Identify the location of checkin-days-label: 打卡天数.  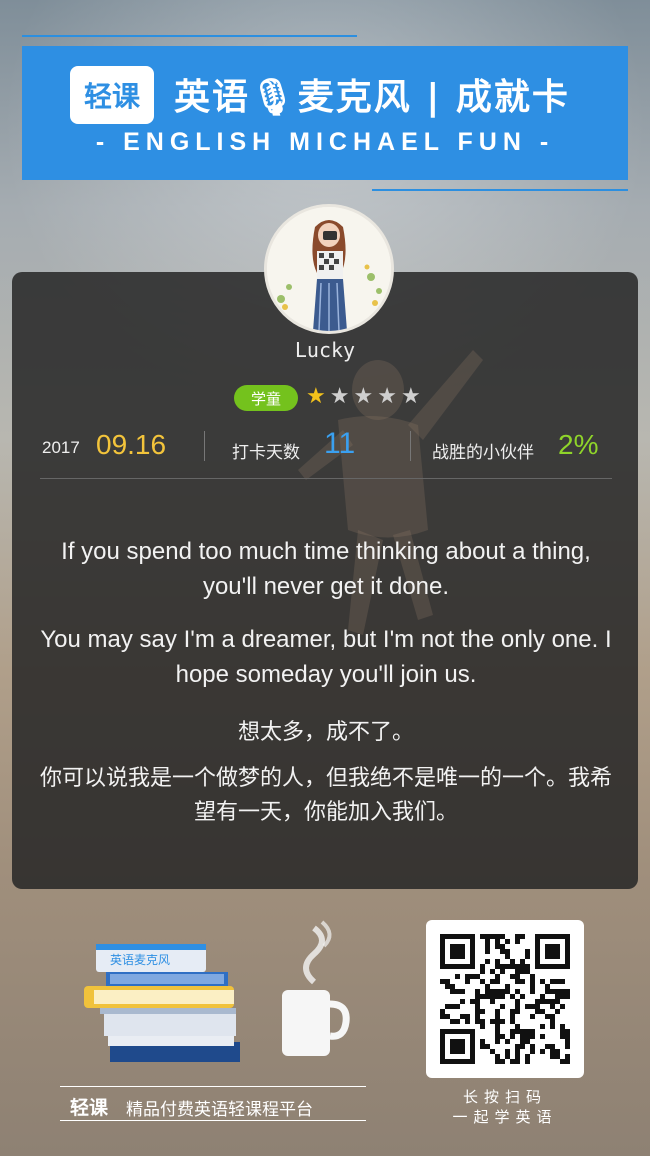
(266, 453).